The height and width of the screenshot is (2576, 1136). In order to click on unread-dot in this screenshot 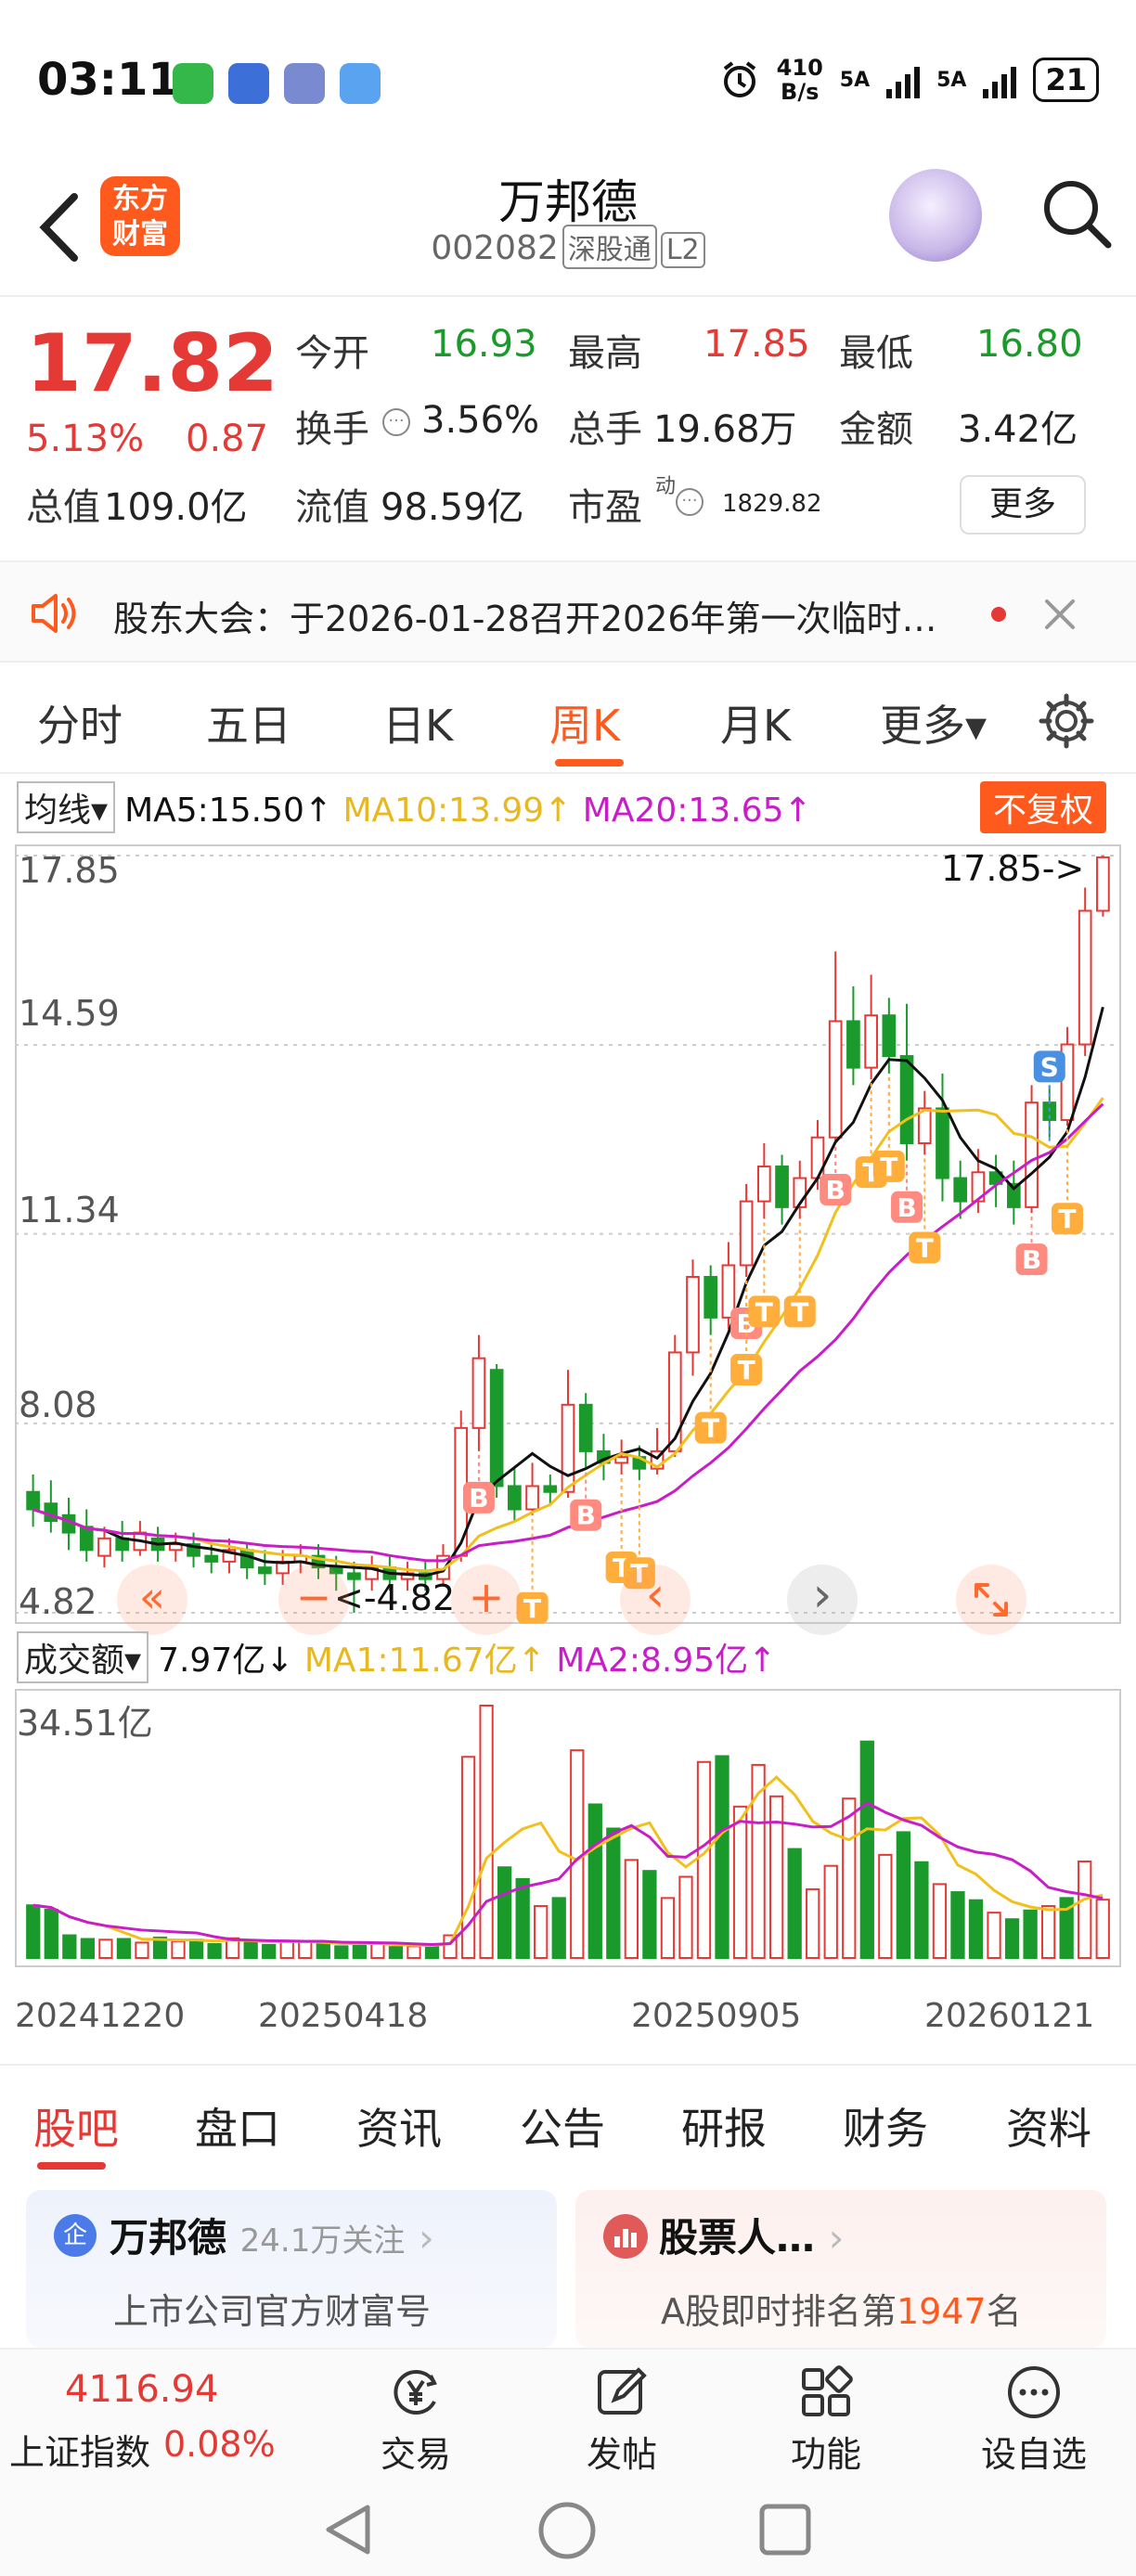, I will do `click(998, 614)`.